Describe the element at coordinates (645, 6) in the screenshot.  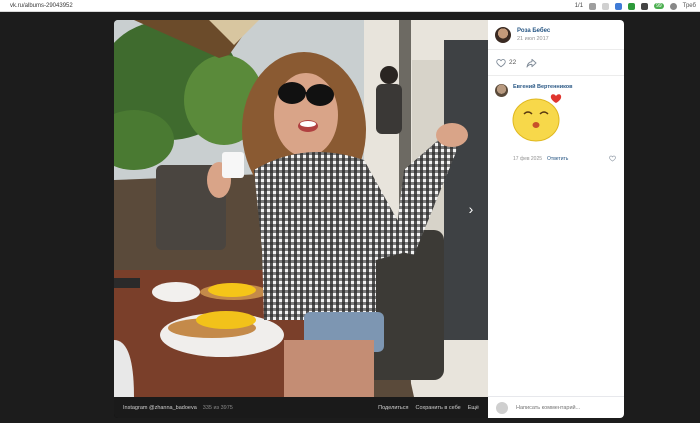
I see `settings-icon` at that location.